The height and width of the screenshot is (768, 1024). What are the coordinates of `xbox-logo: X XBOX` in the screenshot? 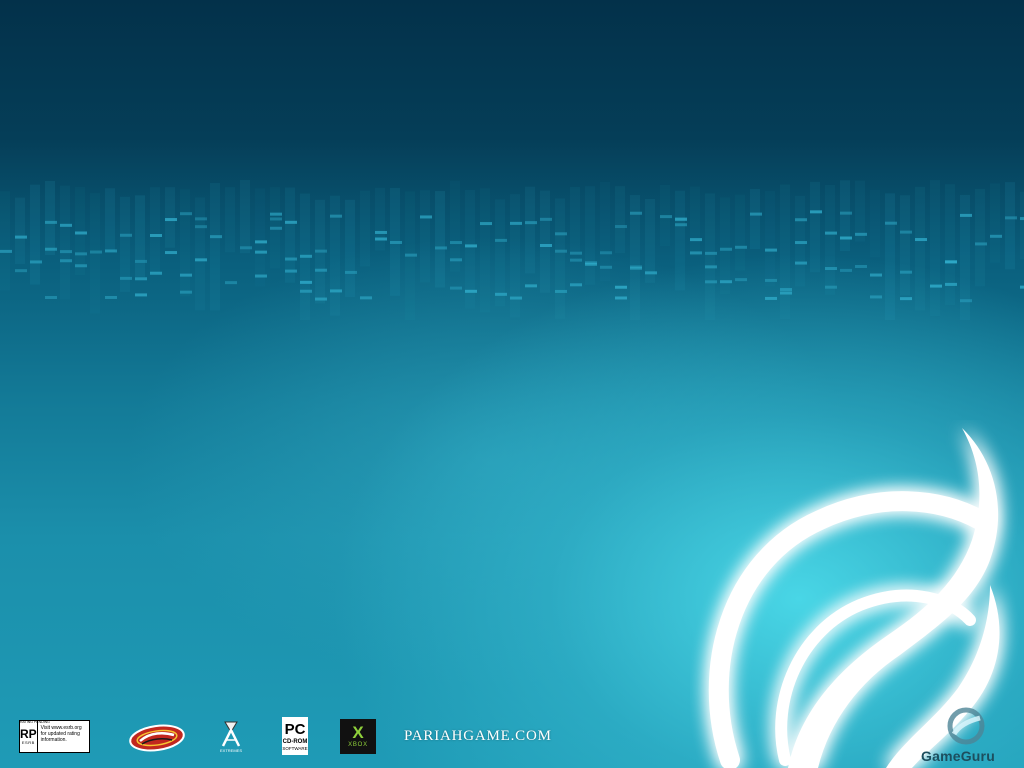 It's located at (358, 736).